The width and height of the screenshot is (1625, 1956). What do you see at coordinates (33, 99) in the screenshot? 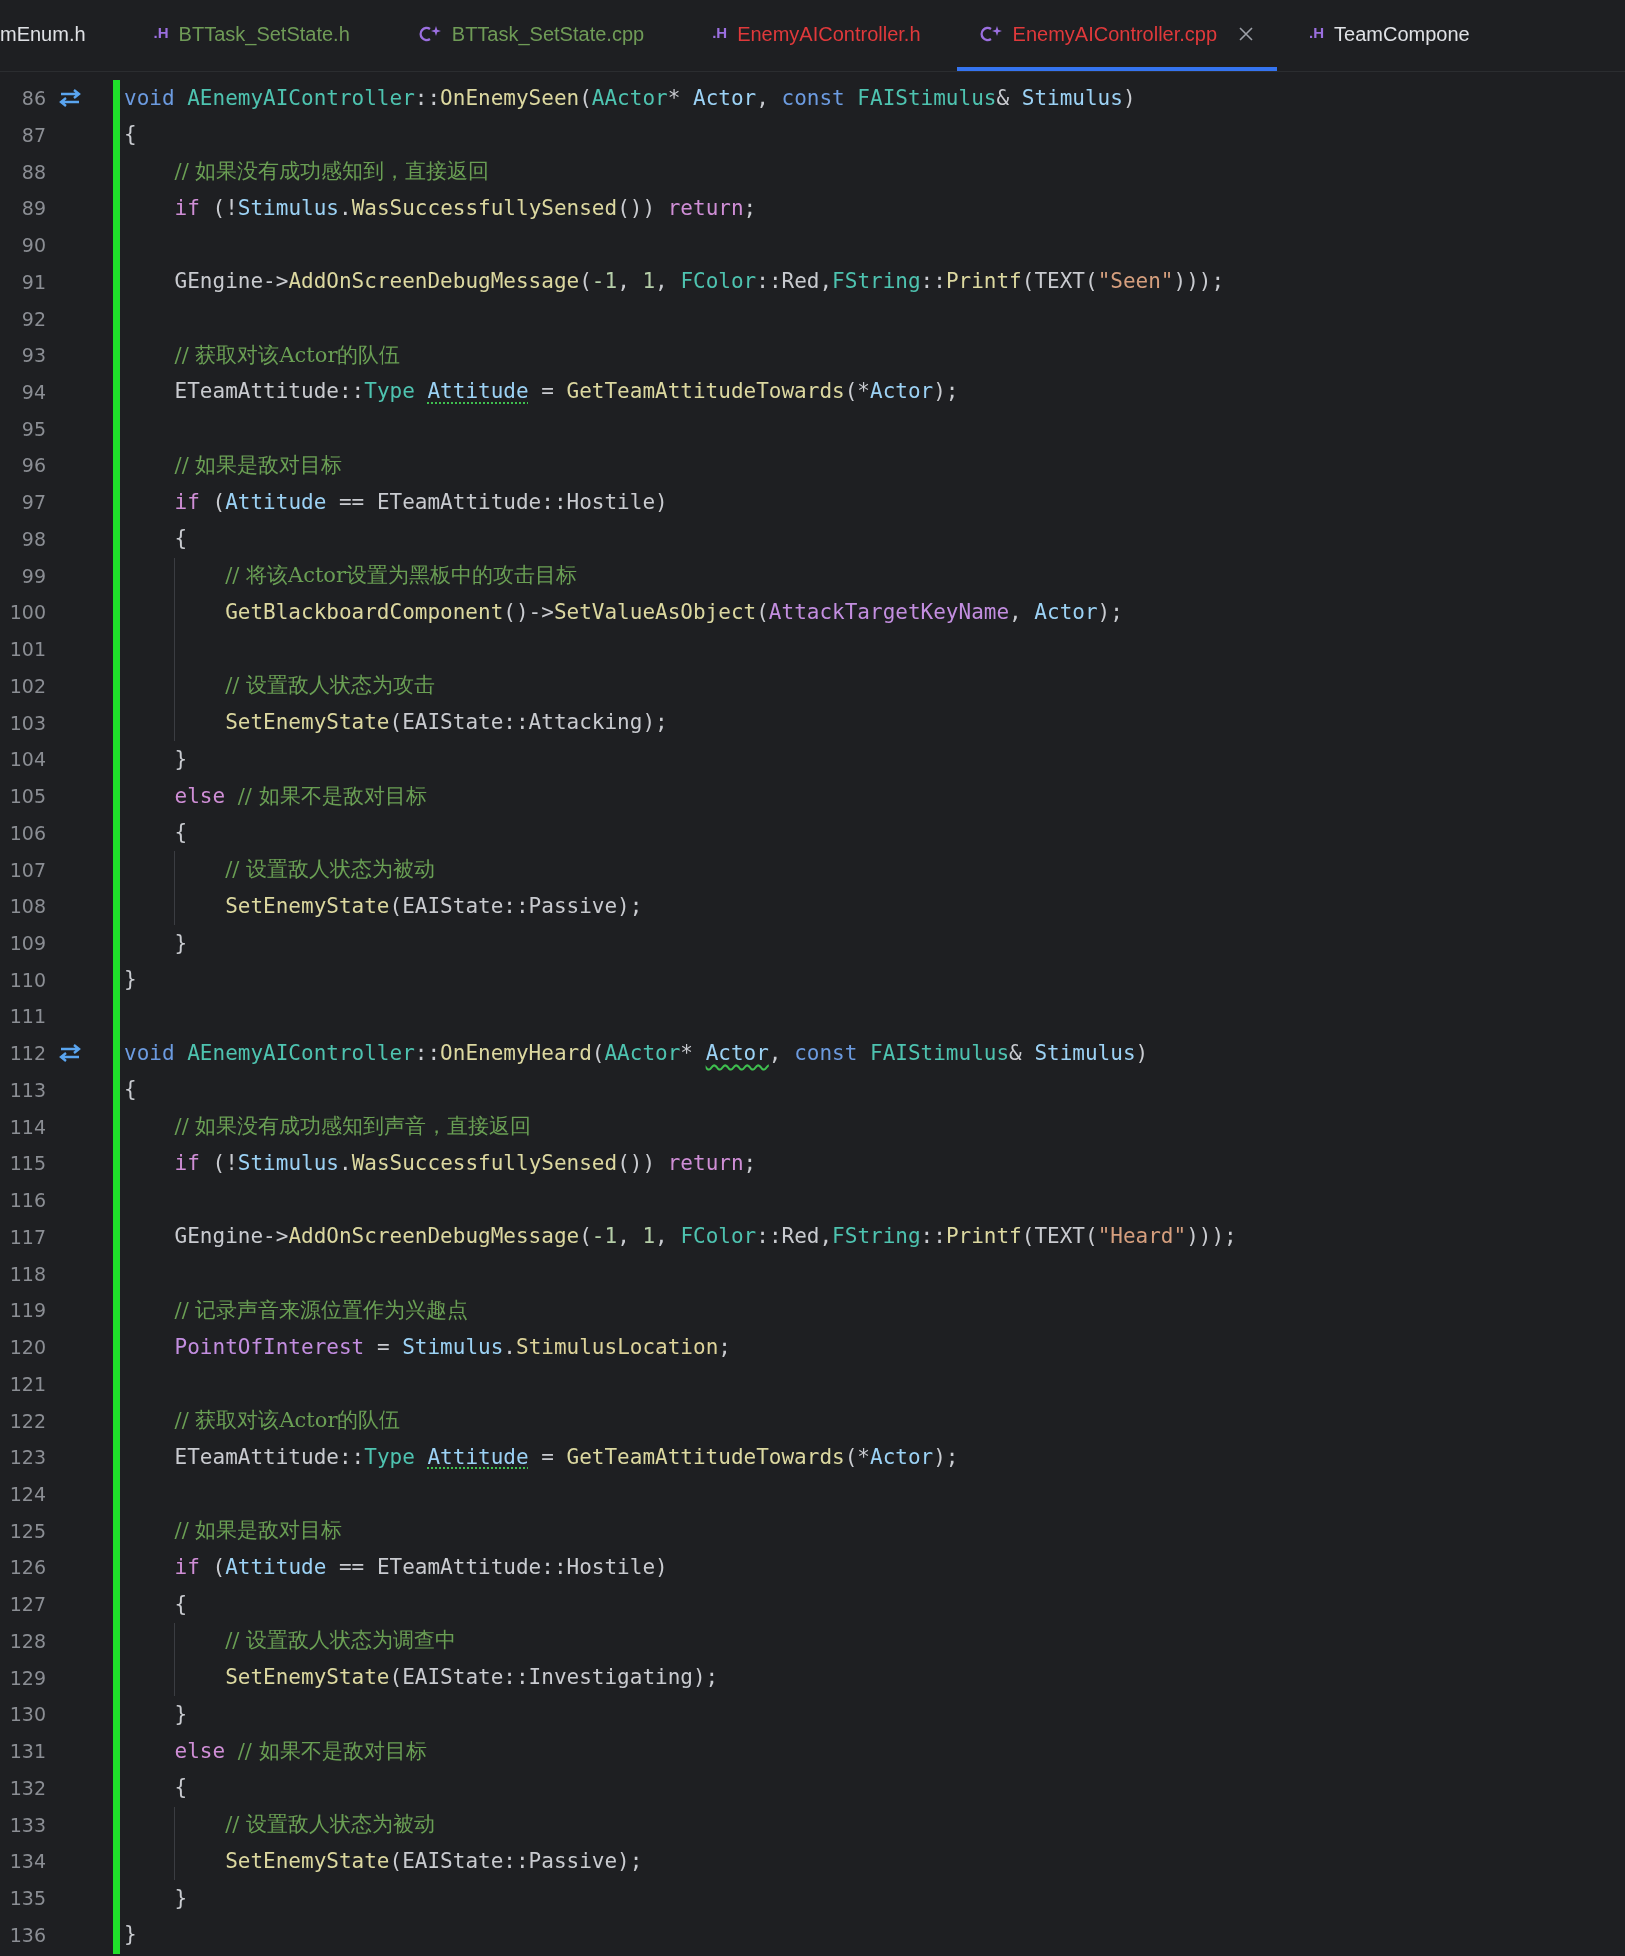
I see `line-number: 86` at bounding box center [33, 99].